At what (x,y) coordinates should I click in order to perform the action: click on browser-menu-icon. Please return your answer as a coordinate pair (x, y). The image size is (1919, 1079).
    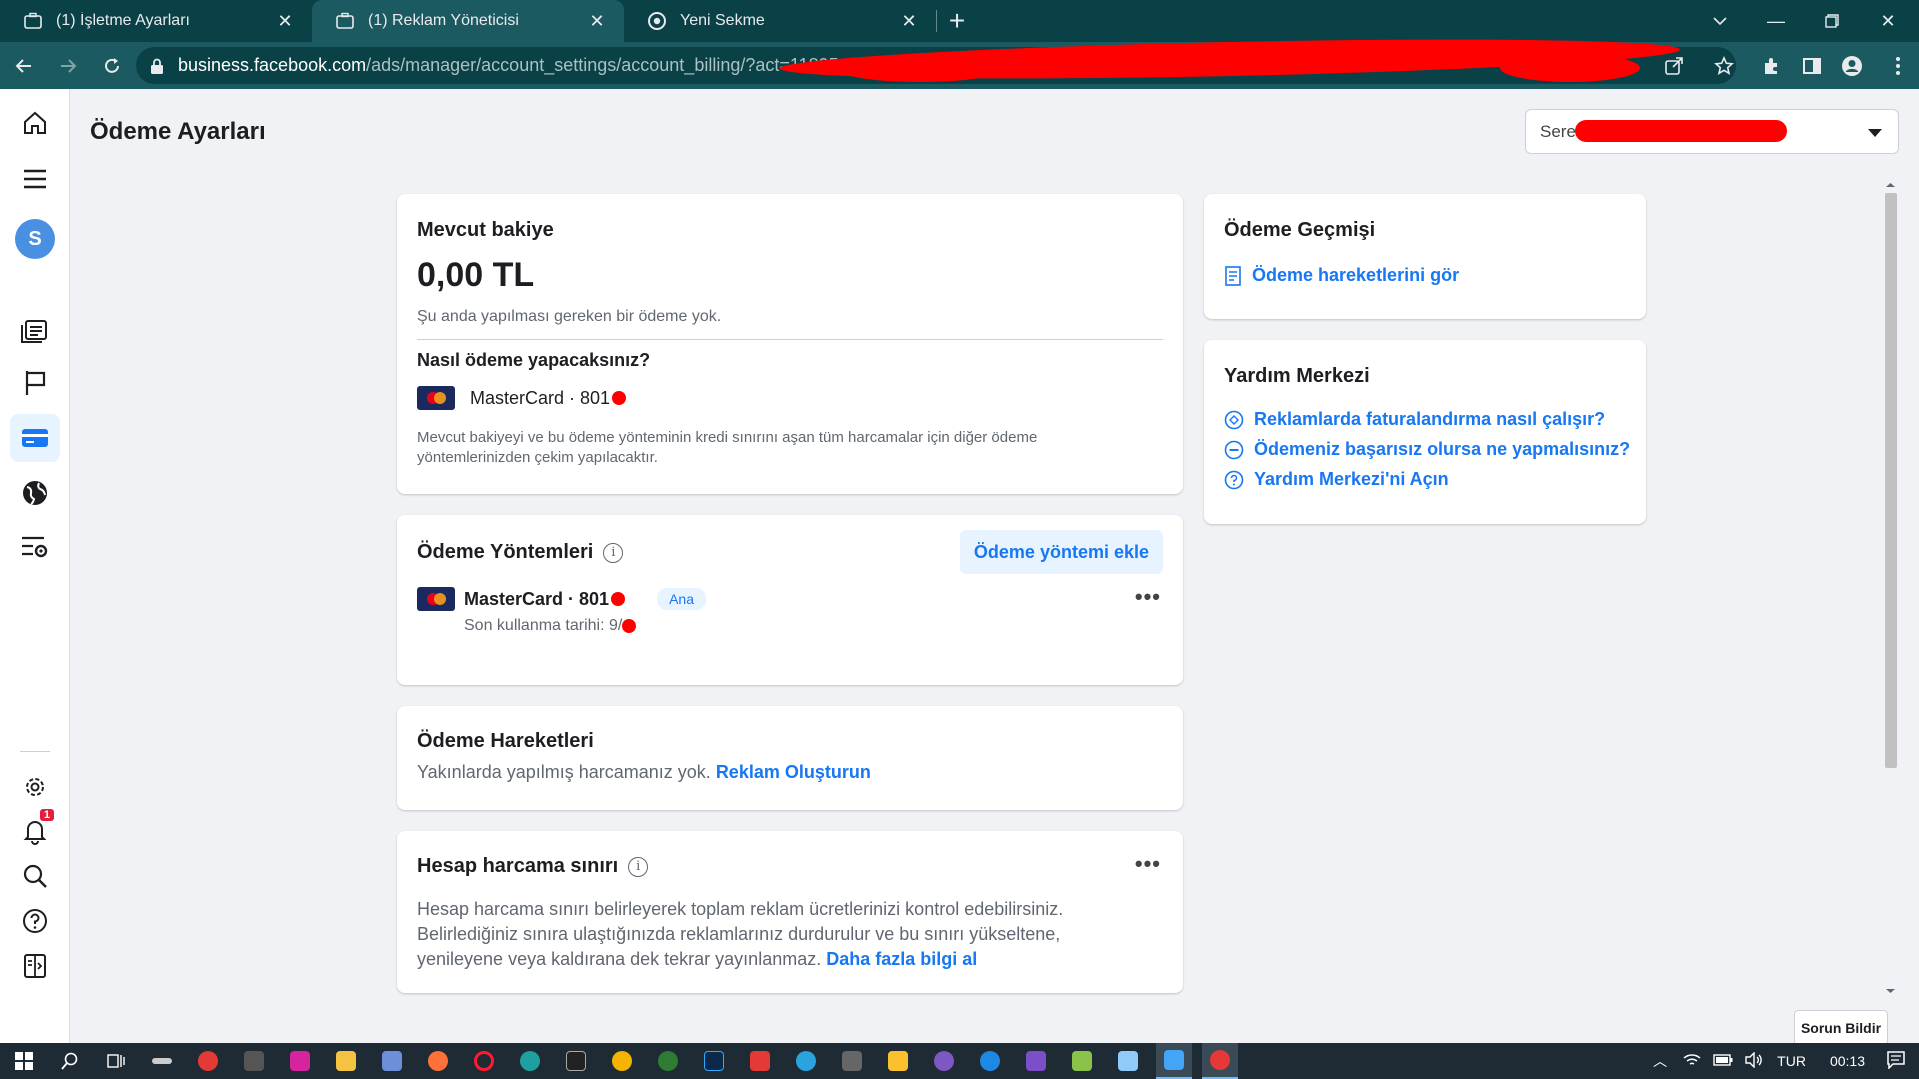
    Looking at the image, I should click on (1898, 66).